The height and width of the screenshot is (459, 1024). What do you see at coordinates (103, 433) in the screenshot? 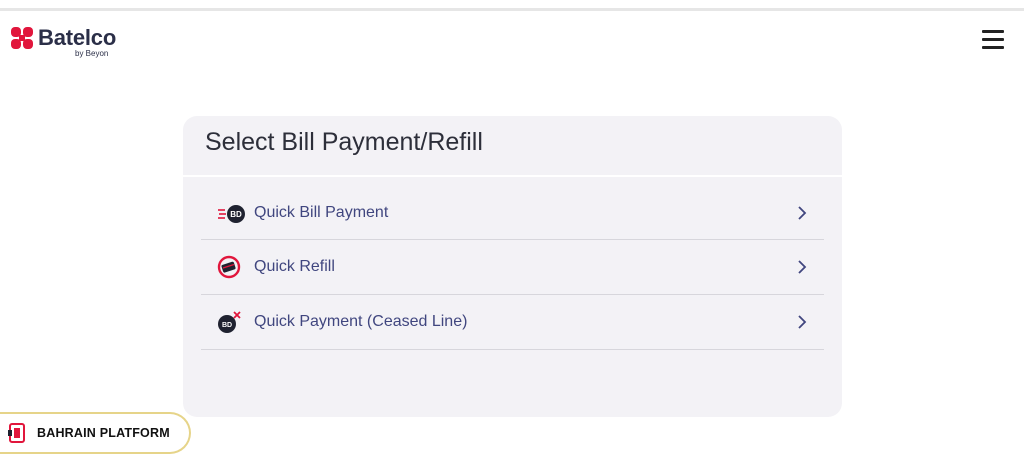
I see `bahrain-platform-text: BAHRAIN PLATFORM` at bounding box center [103, 433].